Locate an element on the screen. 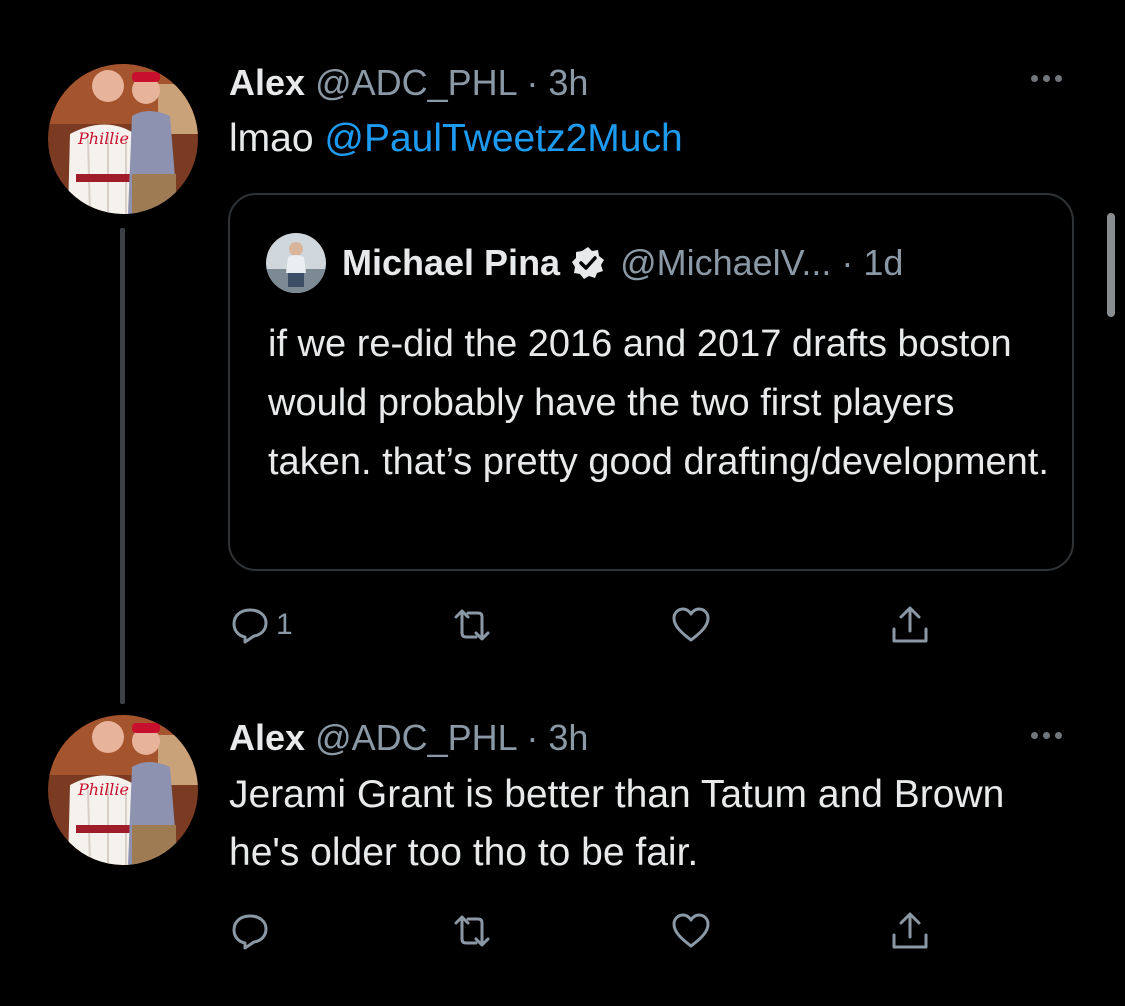 This screenshot has width=1125, height=1006. quoted-avatar is located at coordinates (296, 263).